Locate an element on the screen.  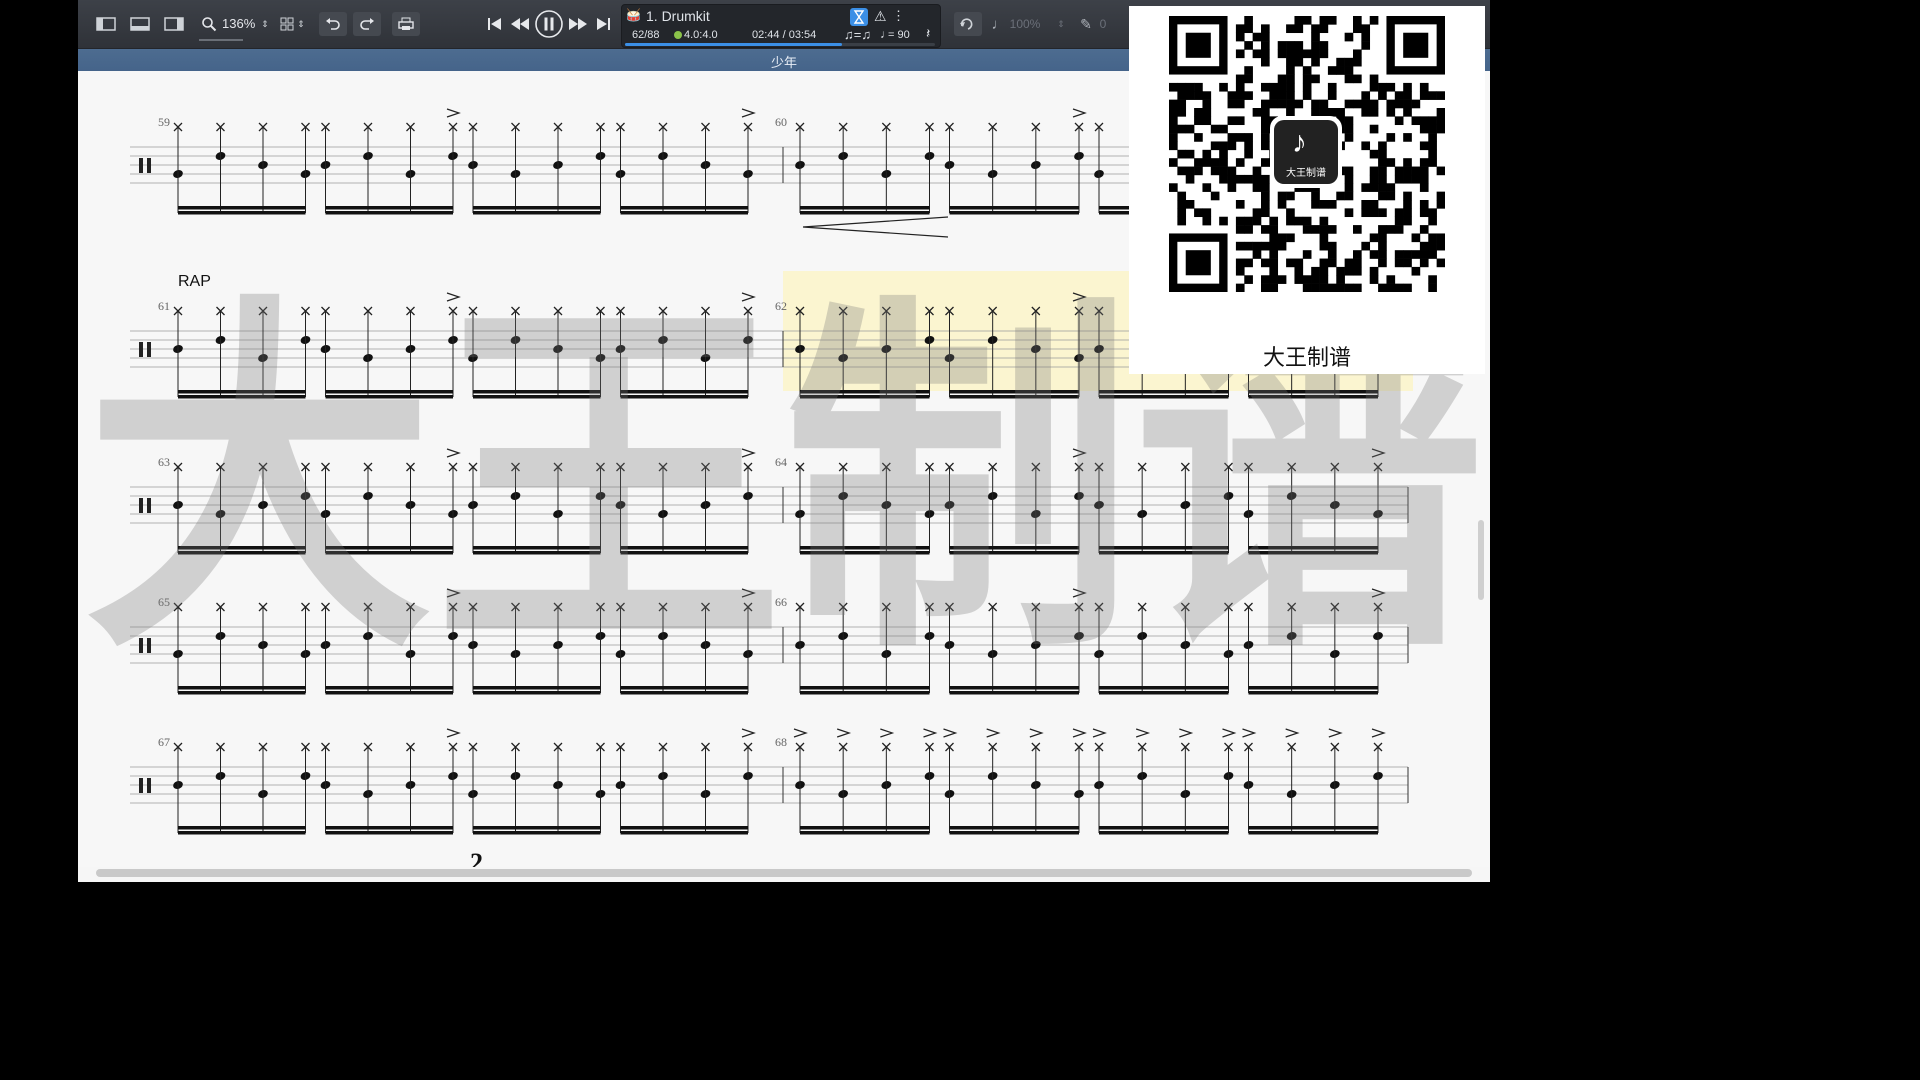
rewind-icon is located at coordinates (520, 24).